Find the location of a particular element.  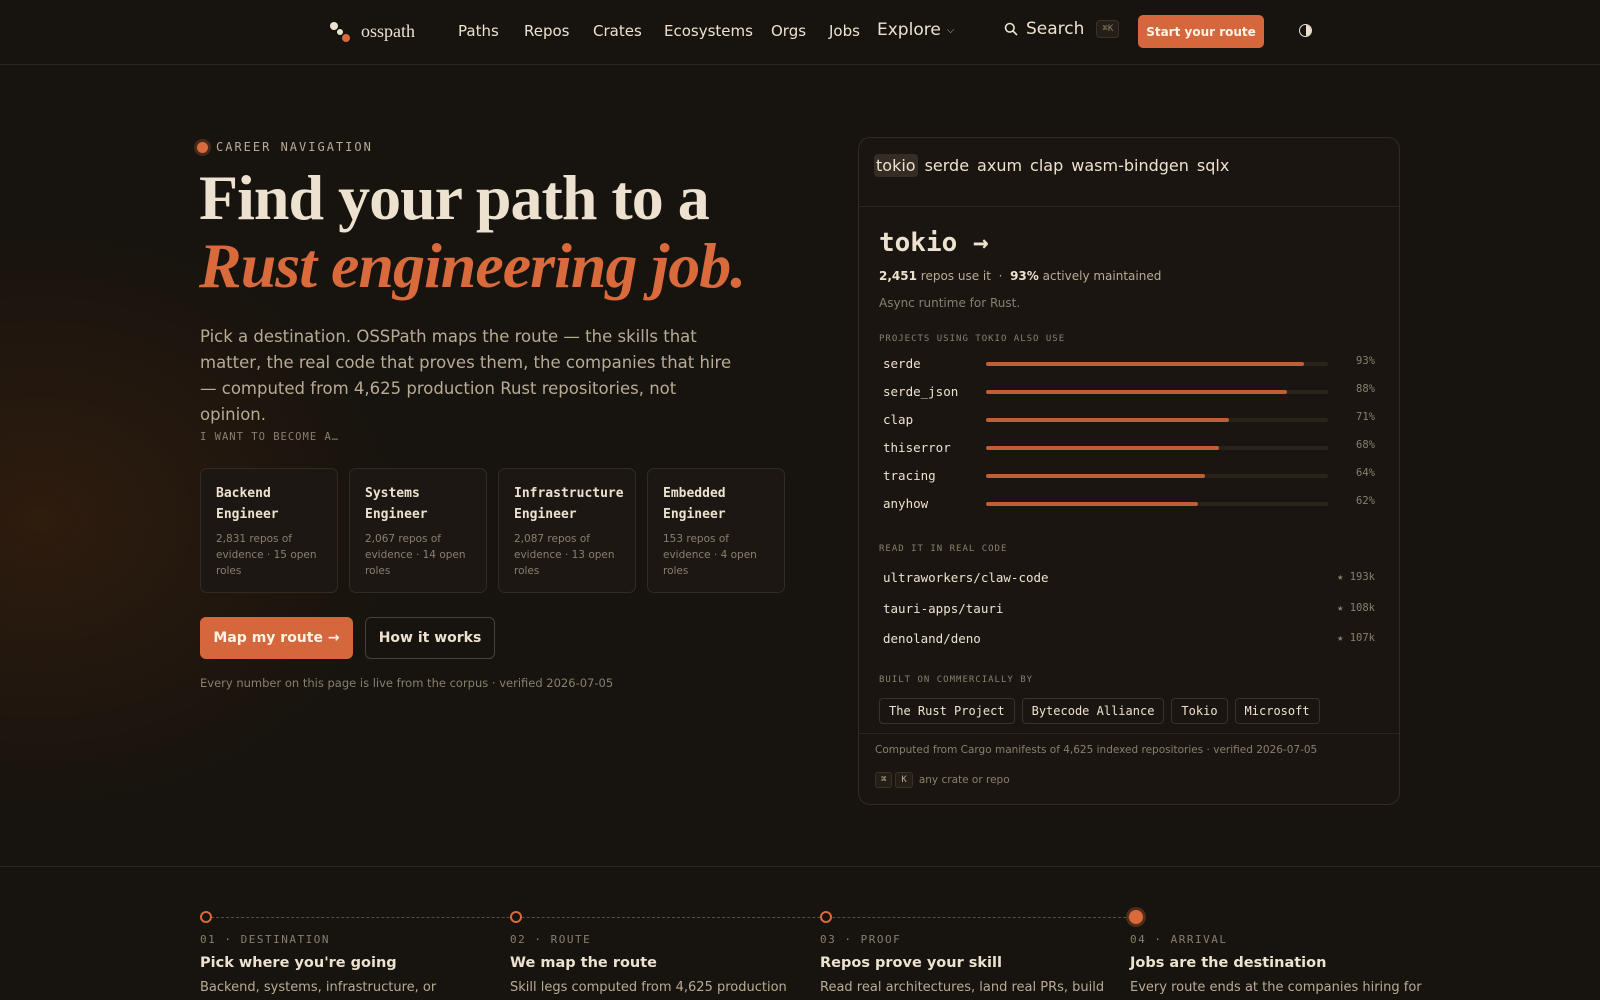

cooccur-row: anyhow 62% is located at coordinates (1129, 506).